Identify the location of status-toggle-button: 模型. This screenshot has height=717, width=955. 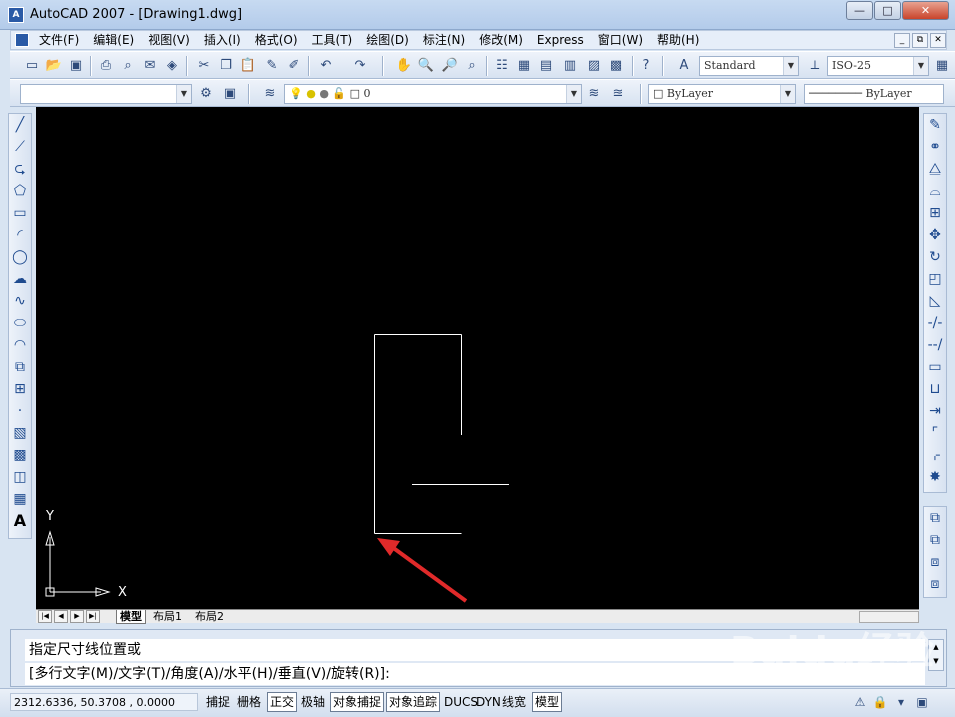
(547, 702).